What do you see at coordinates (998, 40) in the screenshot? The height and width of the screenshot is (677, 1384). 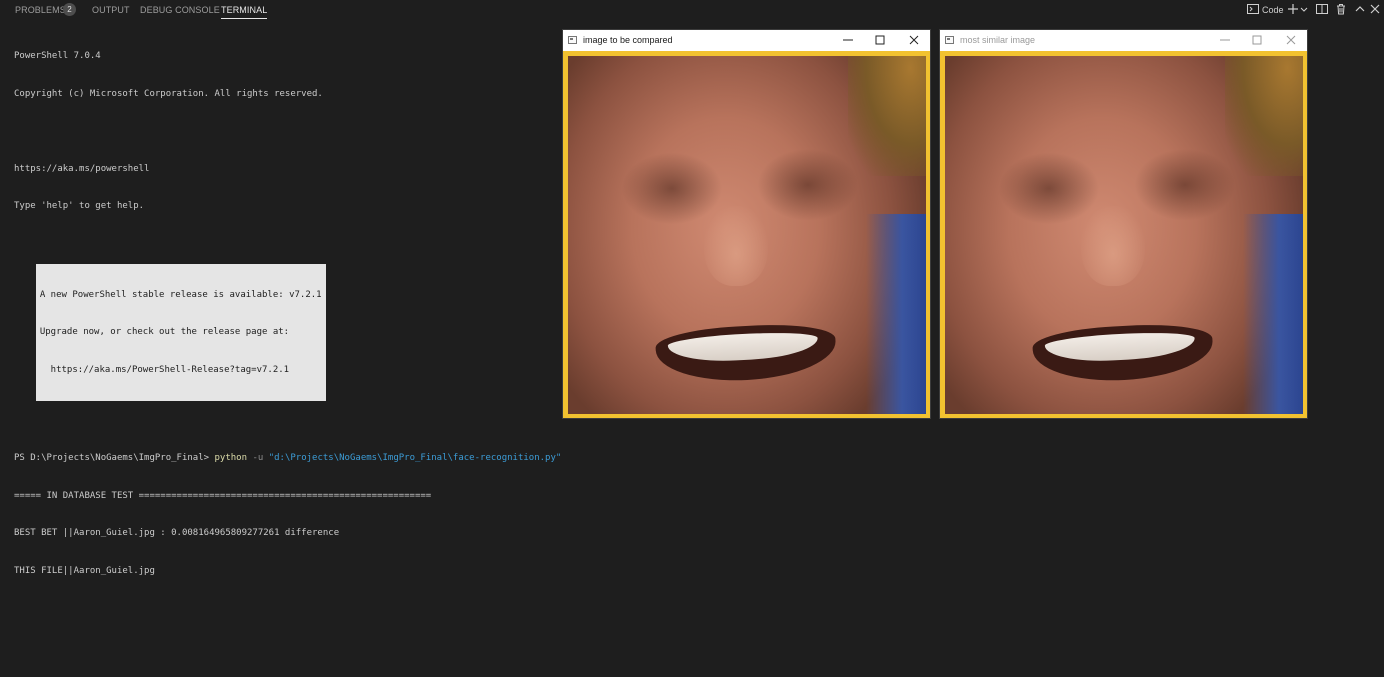 I see `window-title: most similar image` at bounding box center [998, 40].